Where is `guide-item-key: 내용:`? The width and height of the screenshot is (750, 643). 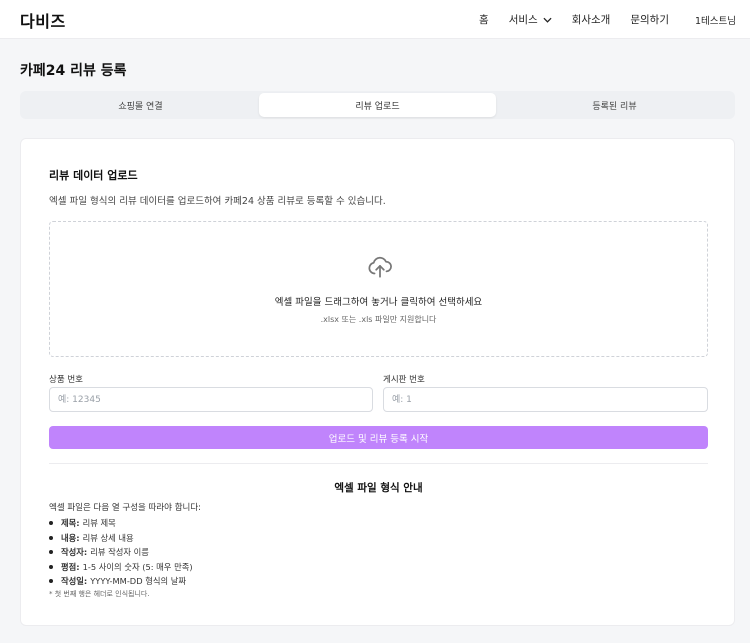 guide-item-key: 내용: is located at coordinates (70, 537).